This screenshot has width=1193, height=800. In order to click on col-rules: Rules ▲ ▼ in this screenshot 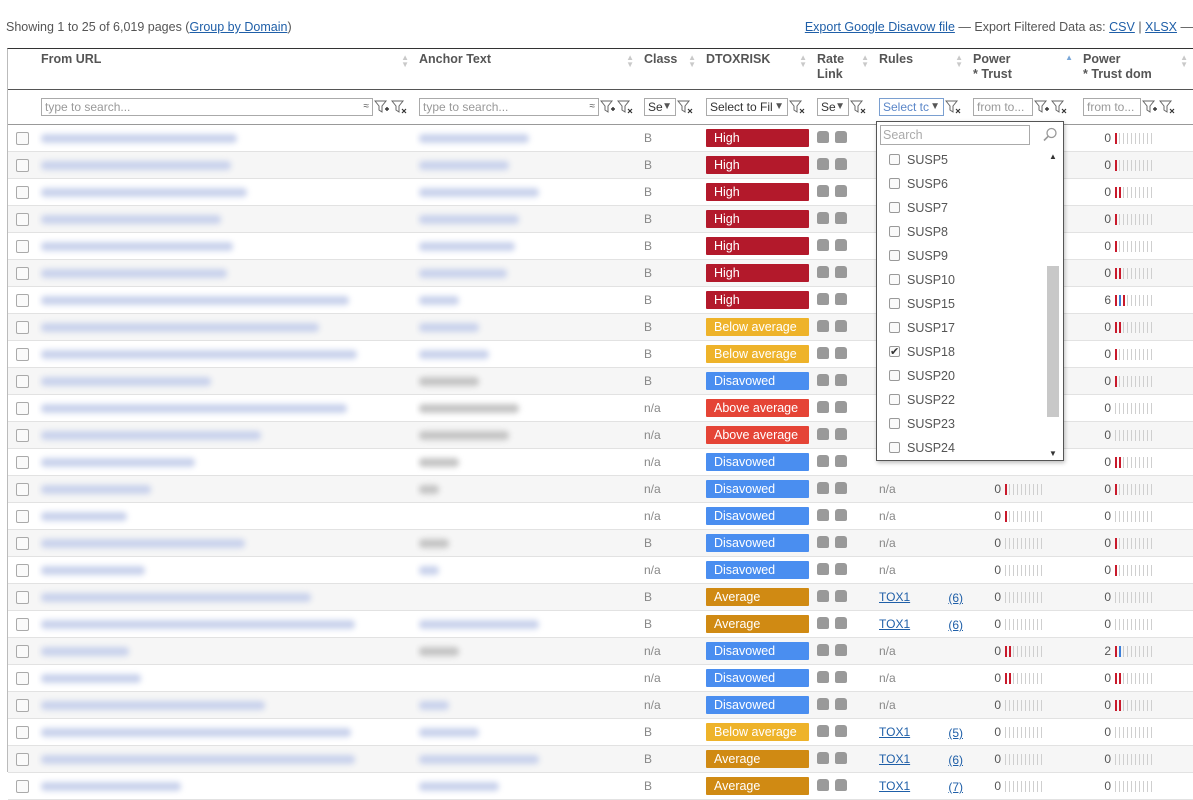, I will do `click(922, 69)`.